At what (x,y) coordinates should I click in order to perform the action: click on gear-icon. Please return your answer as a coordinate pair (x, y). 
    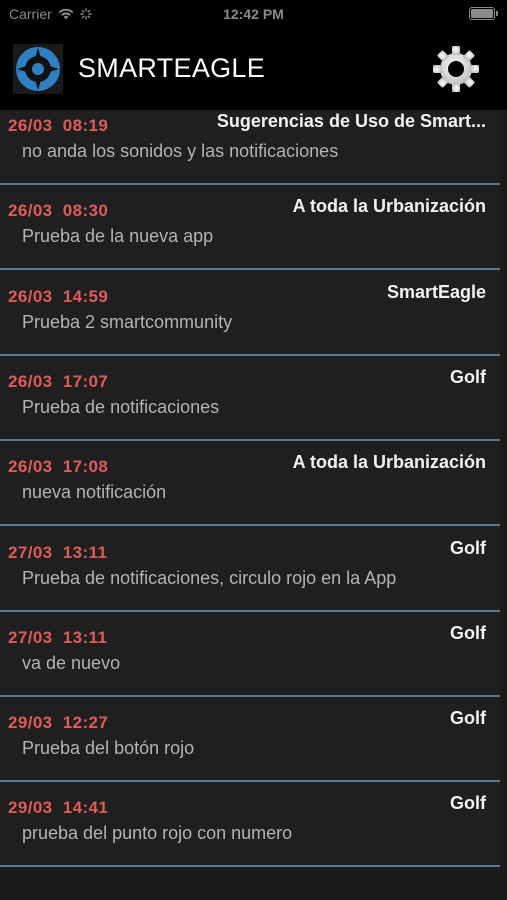
    Looking at the image, I should click on (456, 69).